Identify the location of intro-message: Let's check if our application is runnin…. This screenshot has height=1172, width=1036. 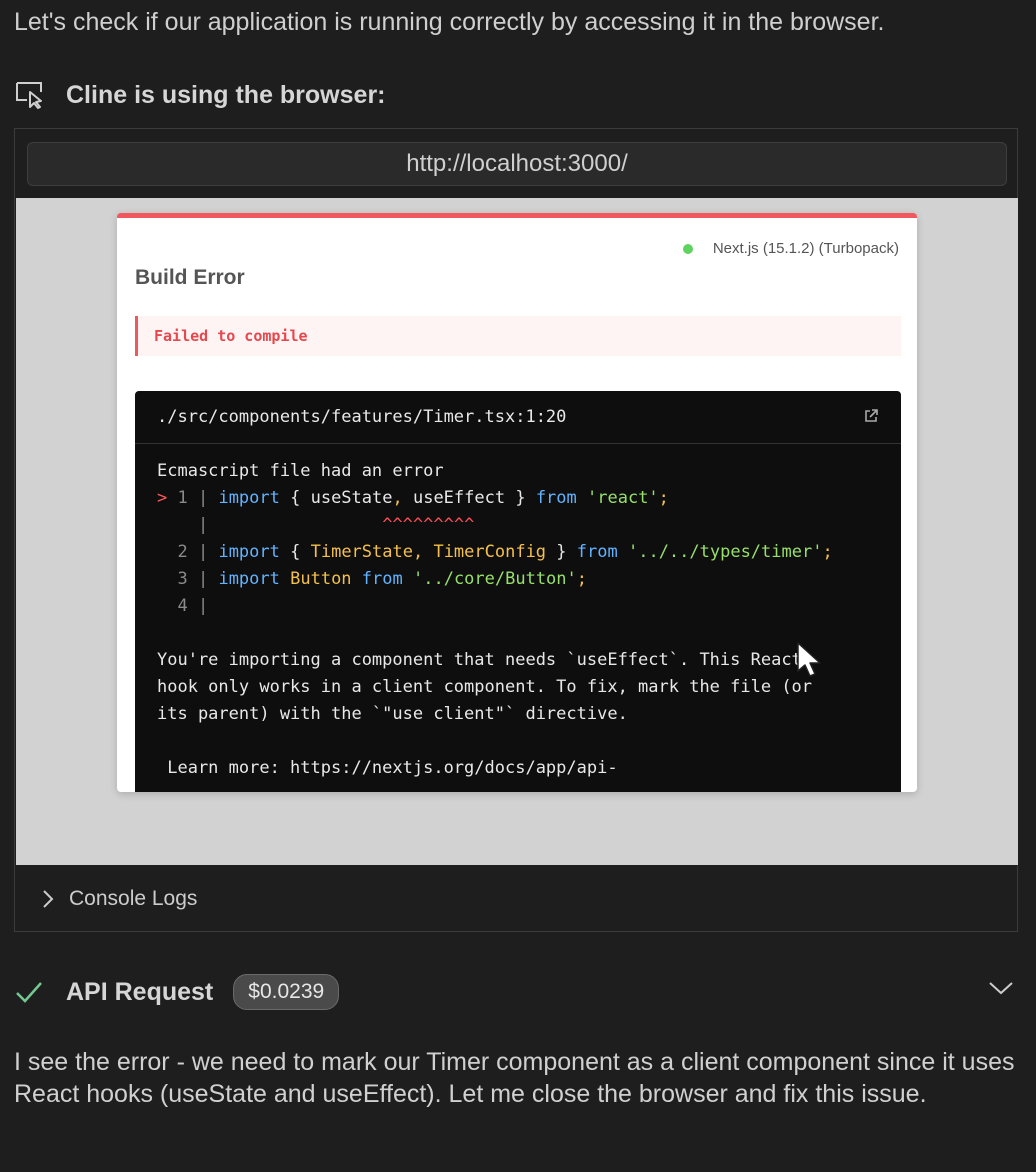
(449, 22).